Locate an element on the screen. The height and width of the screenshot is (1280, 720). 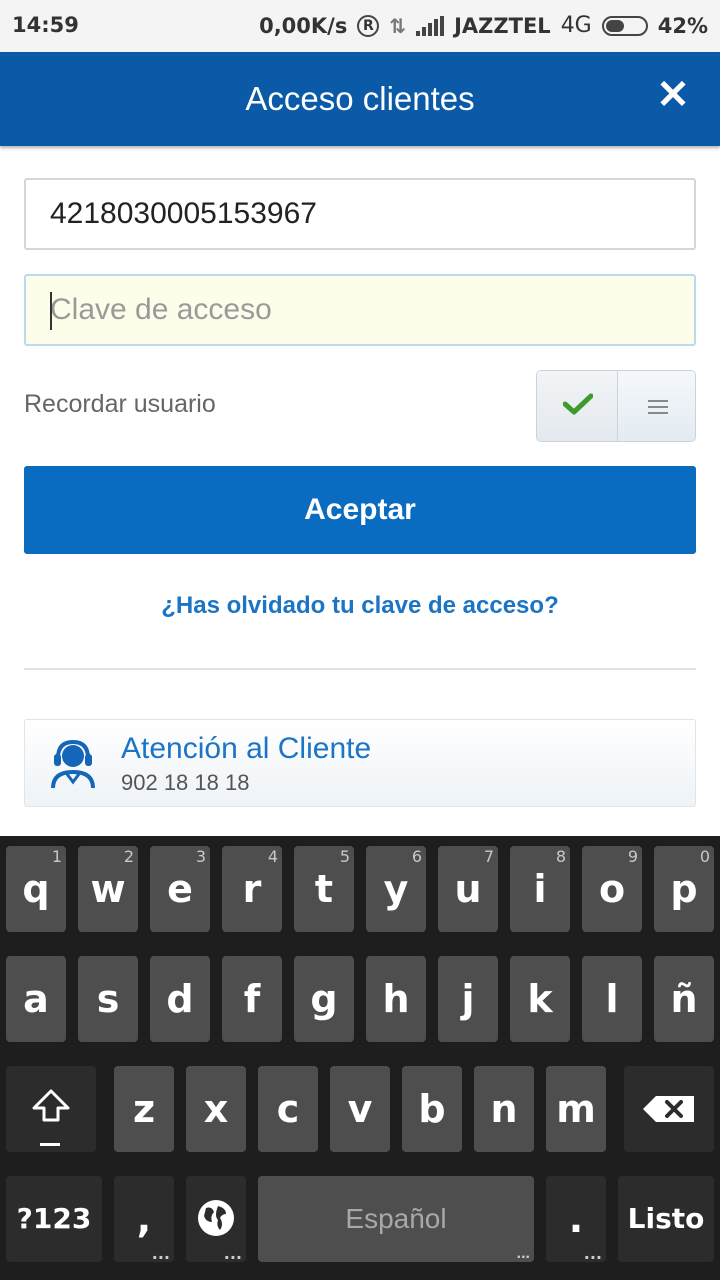
data-transfer-icon: ⇅ is located at coordinates (398, 25).